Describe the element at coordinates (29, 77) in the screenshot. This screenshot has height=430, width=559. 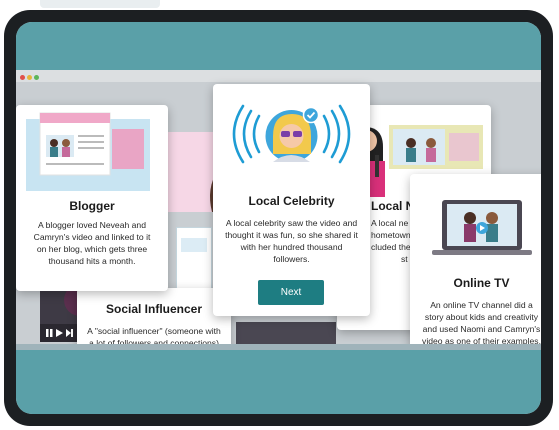
I see `window-minimize-dot` at that location.